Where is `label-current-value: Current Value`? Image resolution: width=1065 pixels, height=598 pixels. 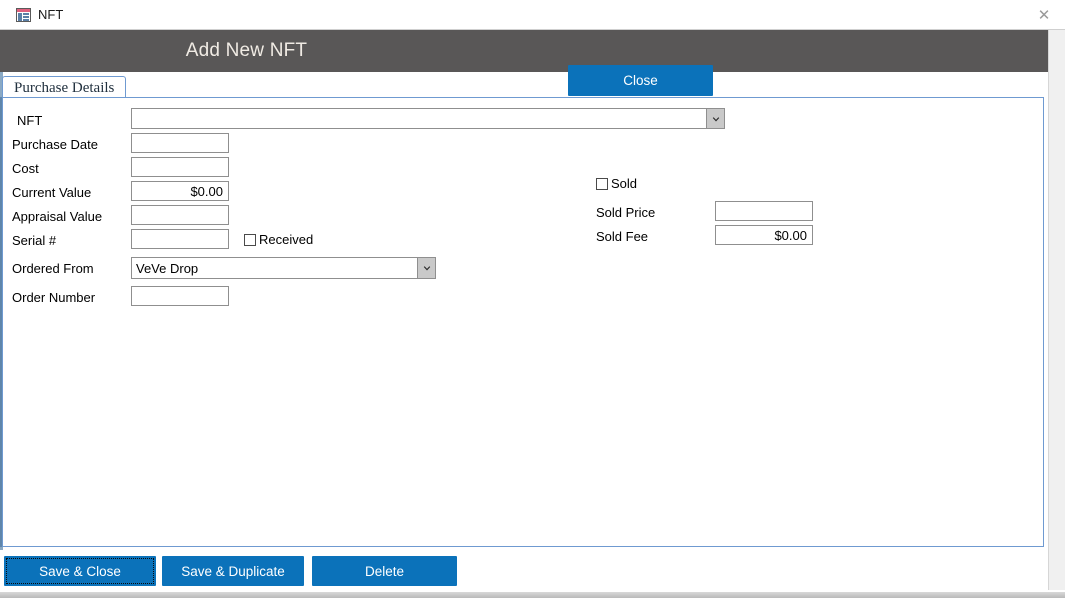 label-current-value: Current Value is located at coordinates (52, 192).